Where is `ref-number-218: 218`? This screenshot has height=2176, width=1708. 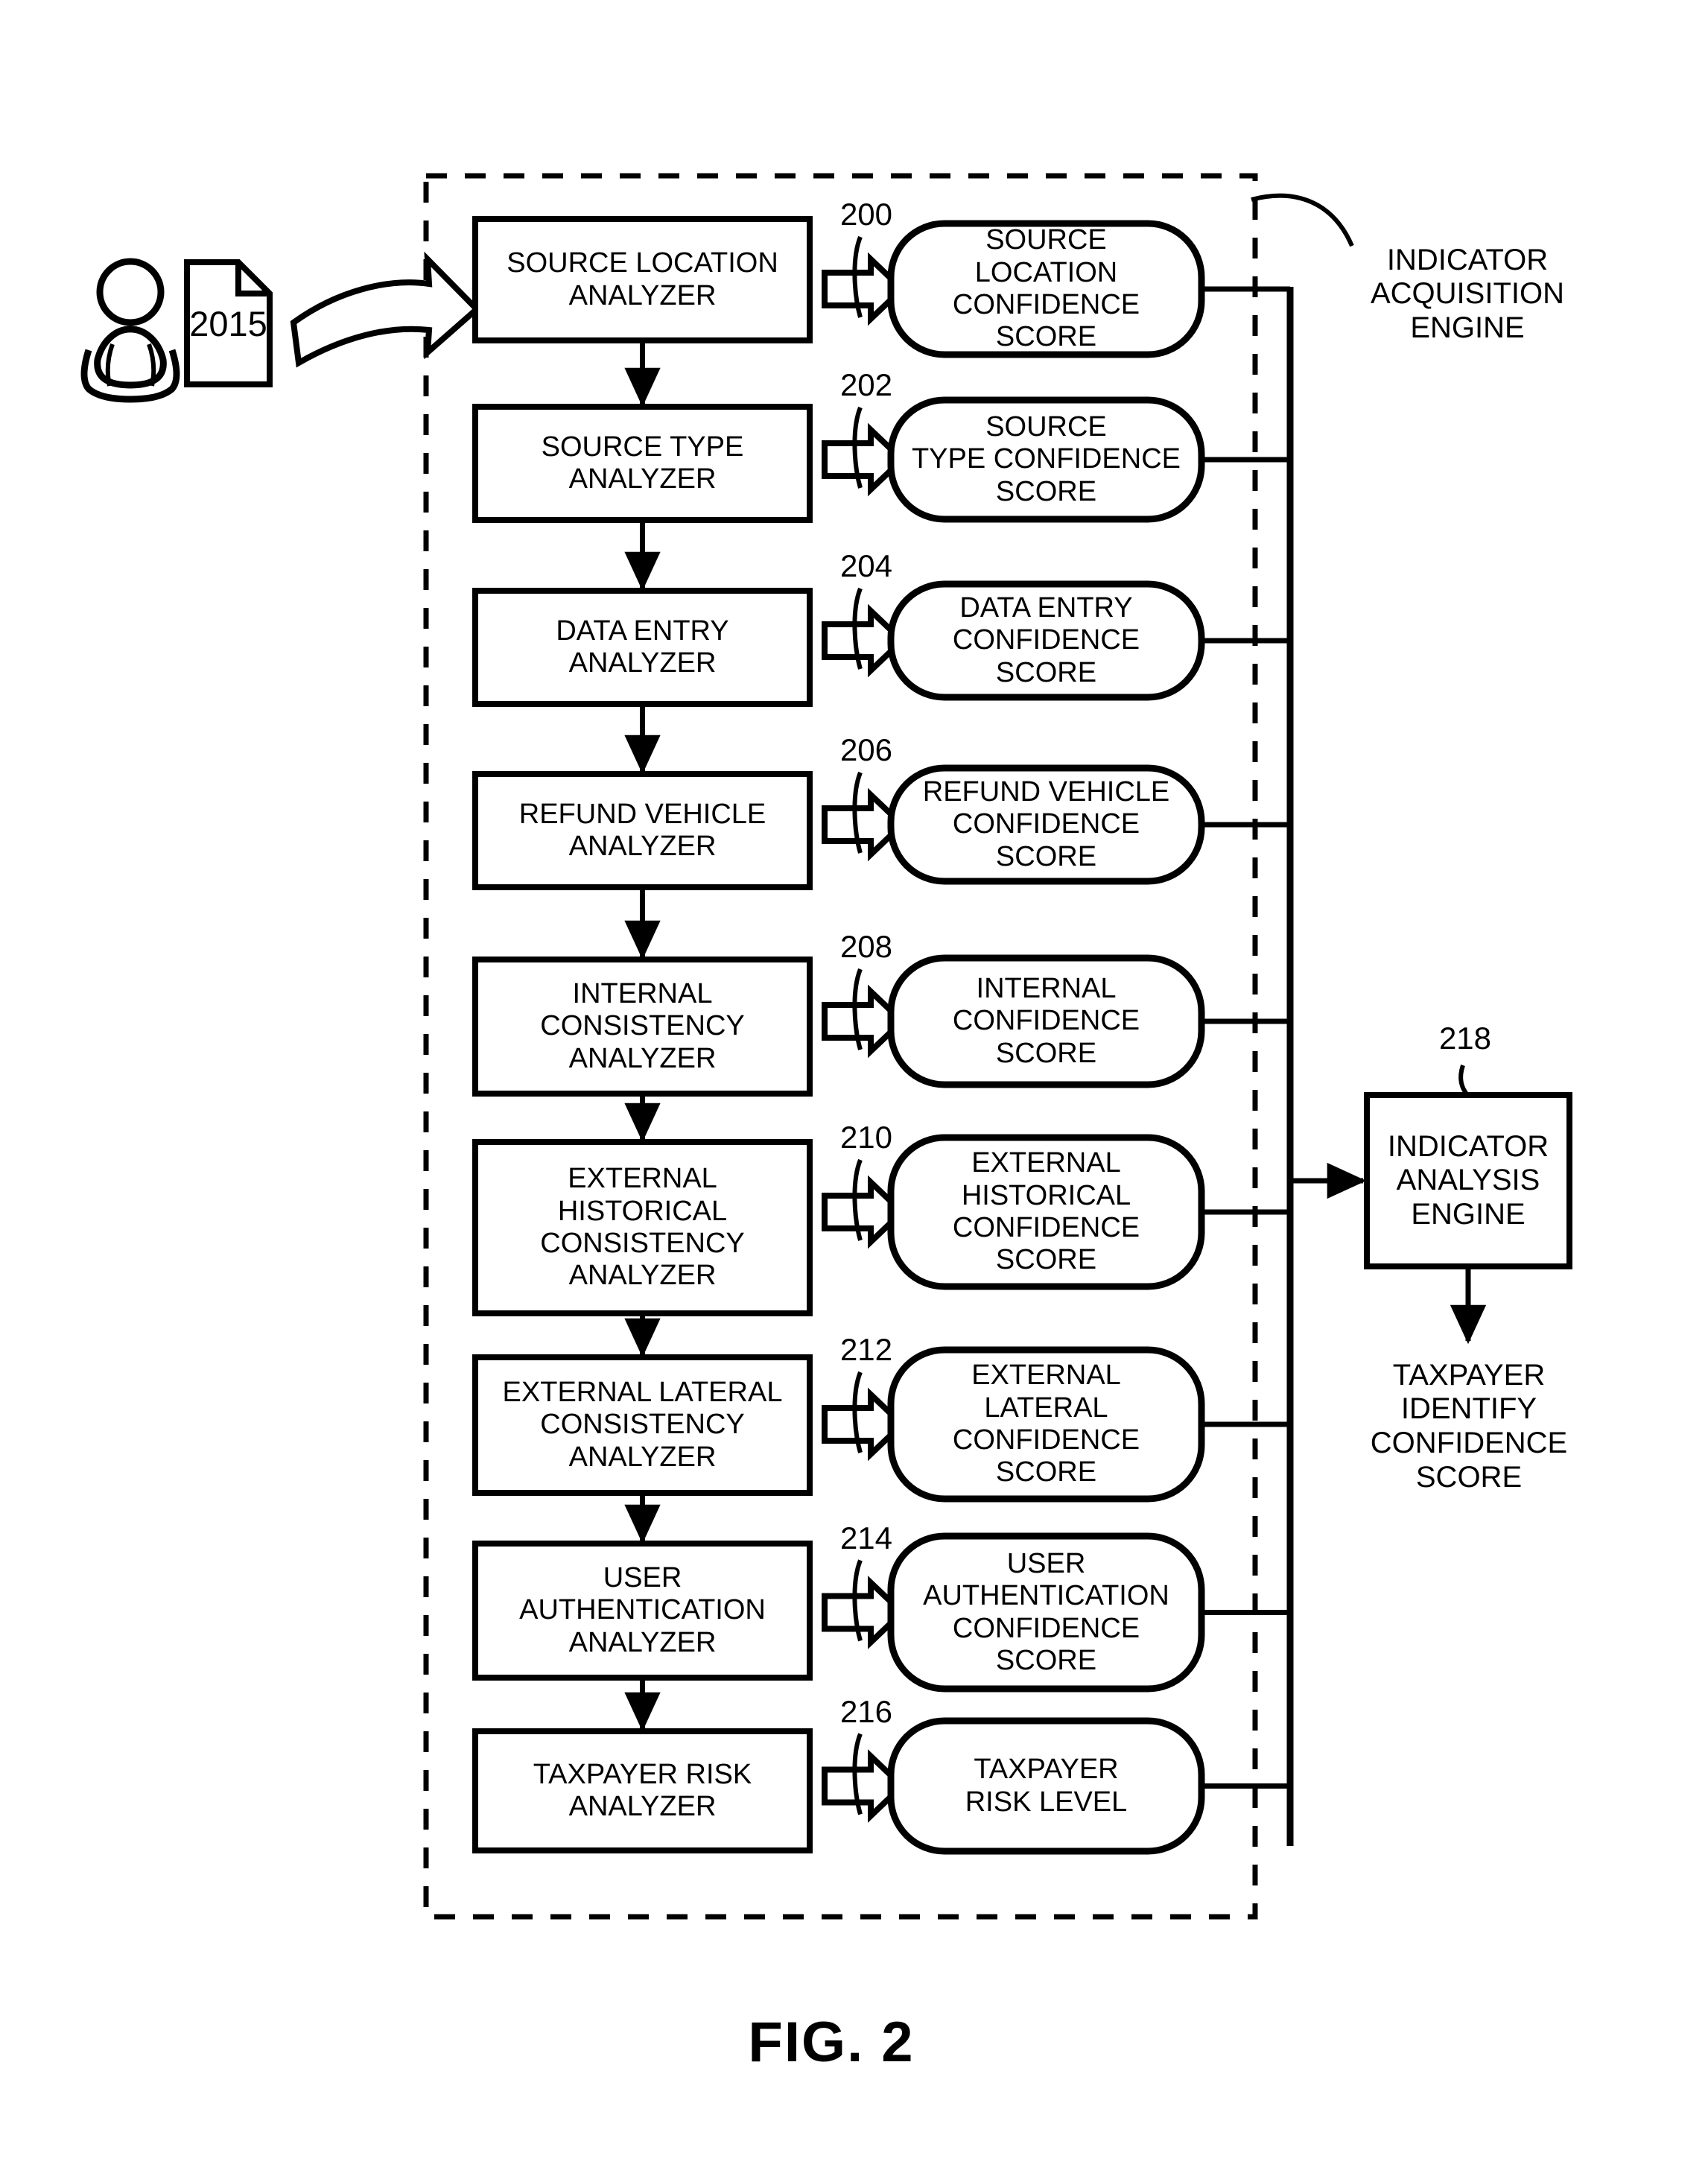
ref-number-218: 218 is located at coordinates (1465, 1038).